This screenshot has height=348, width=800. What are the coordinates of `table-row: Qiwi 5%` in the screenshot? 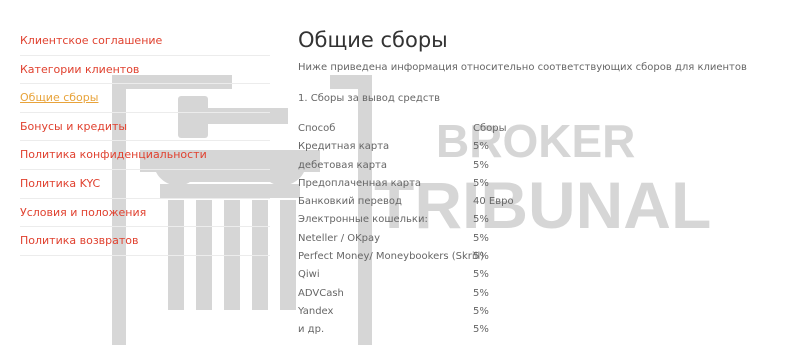 It's located at (543, 275).